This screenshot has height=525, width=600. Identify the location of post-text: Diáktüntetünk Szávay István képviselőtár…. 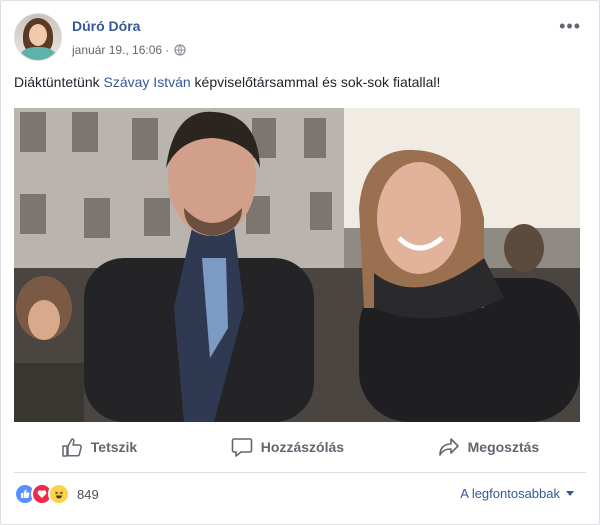
(227, 82).